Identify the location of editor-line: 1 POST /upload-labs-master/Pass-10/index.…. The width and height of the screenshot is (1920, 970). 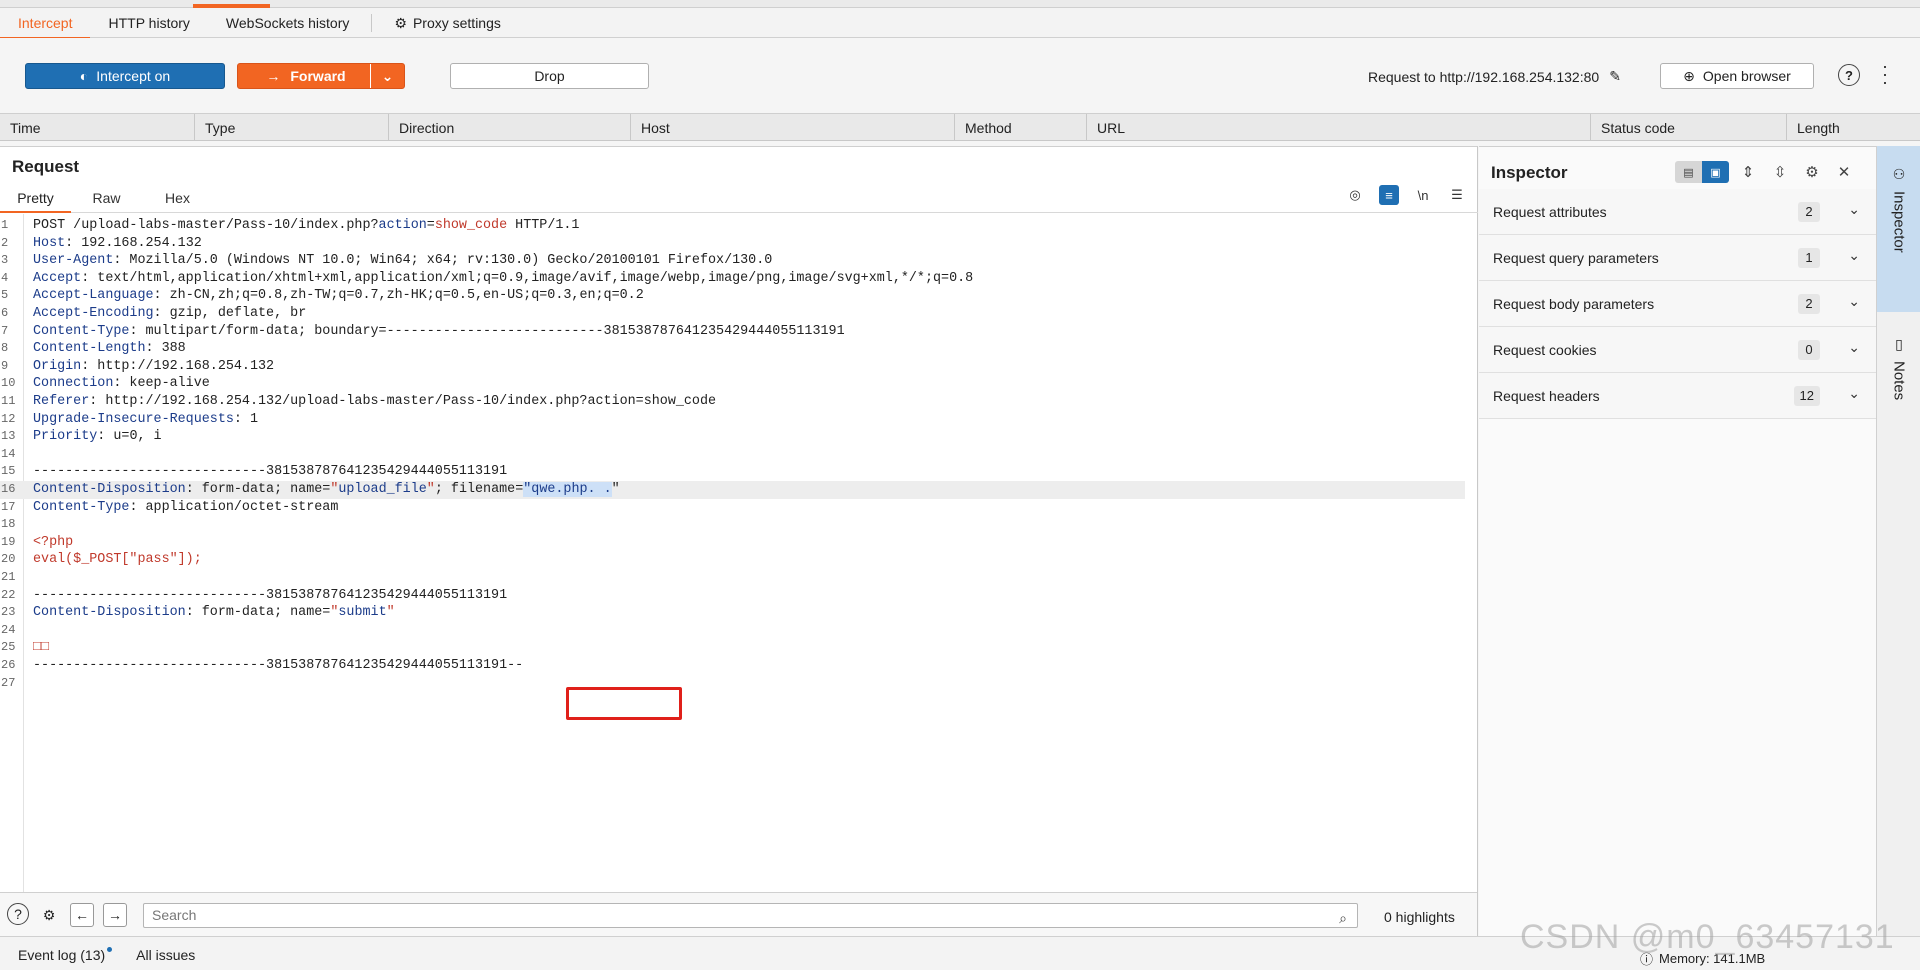
(732, 226).